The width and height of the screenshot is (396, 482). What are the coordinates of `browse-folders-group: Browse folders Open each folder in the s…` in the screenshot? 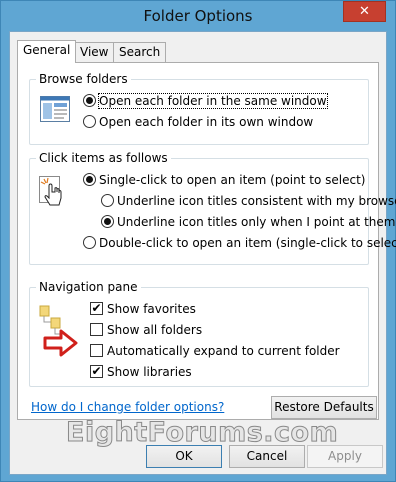 It's located at (199, 108).